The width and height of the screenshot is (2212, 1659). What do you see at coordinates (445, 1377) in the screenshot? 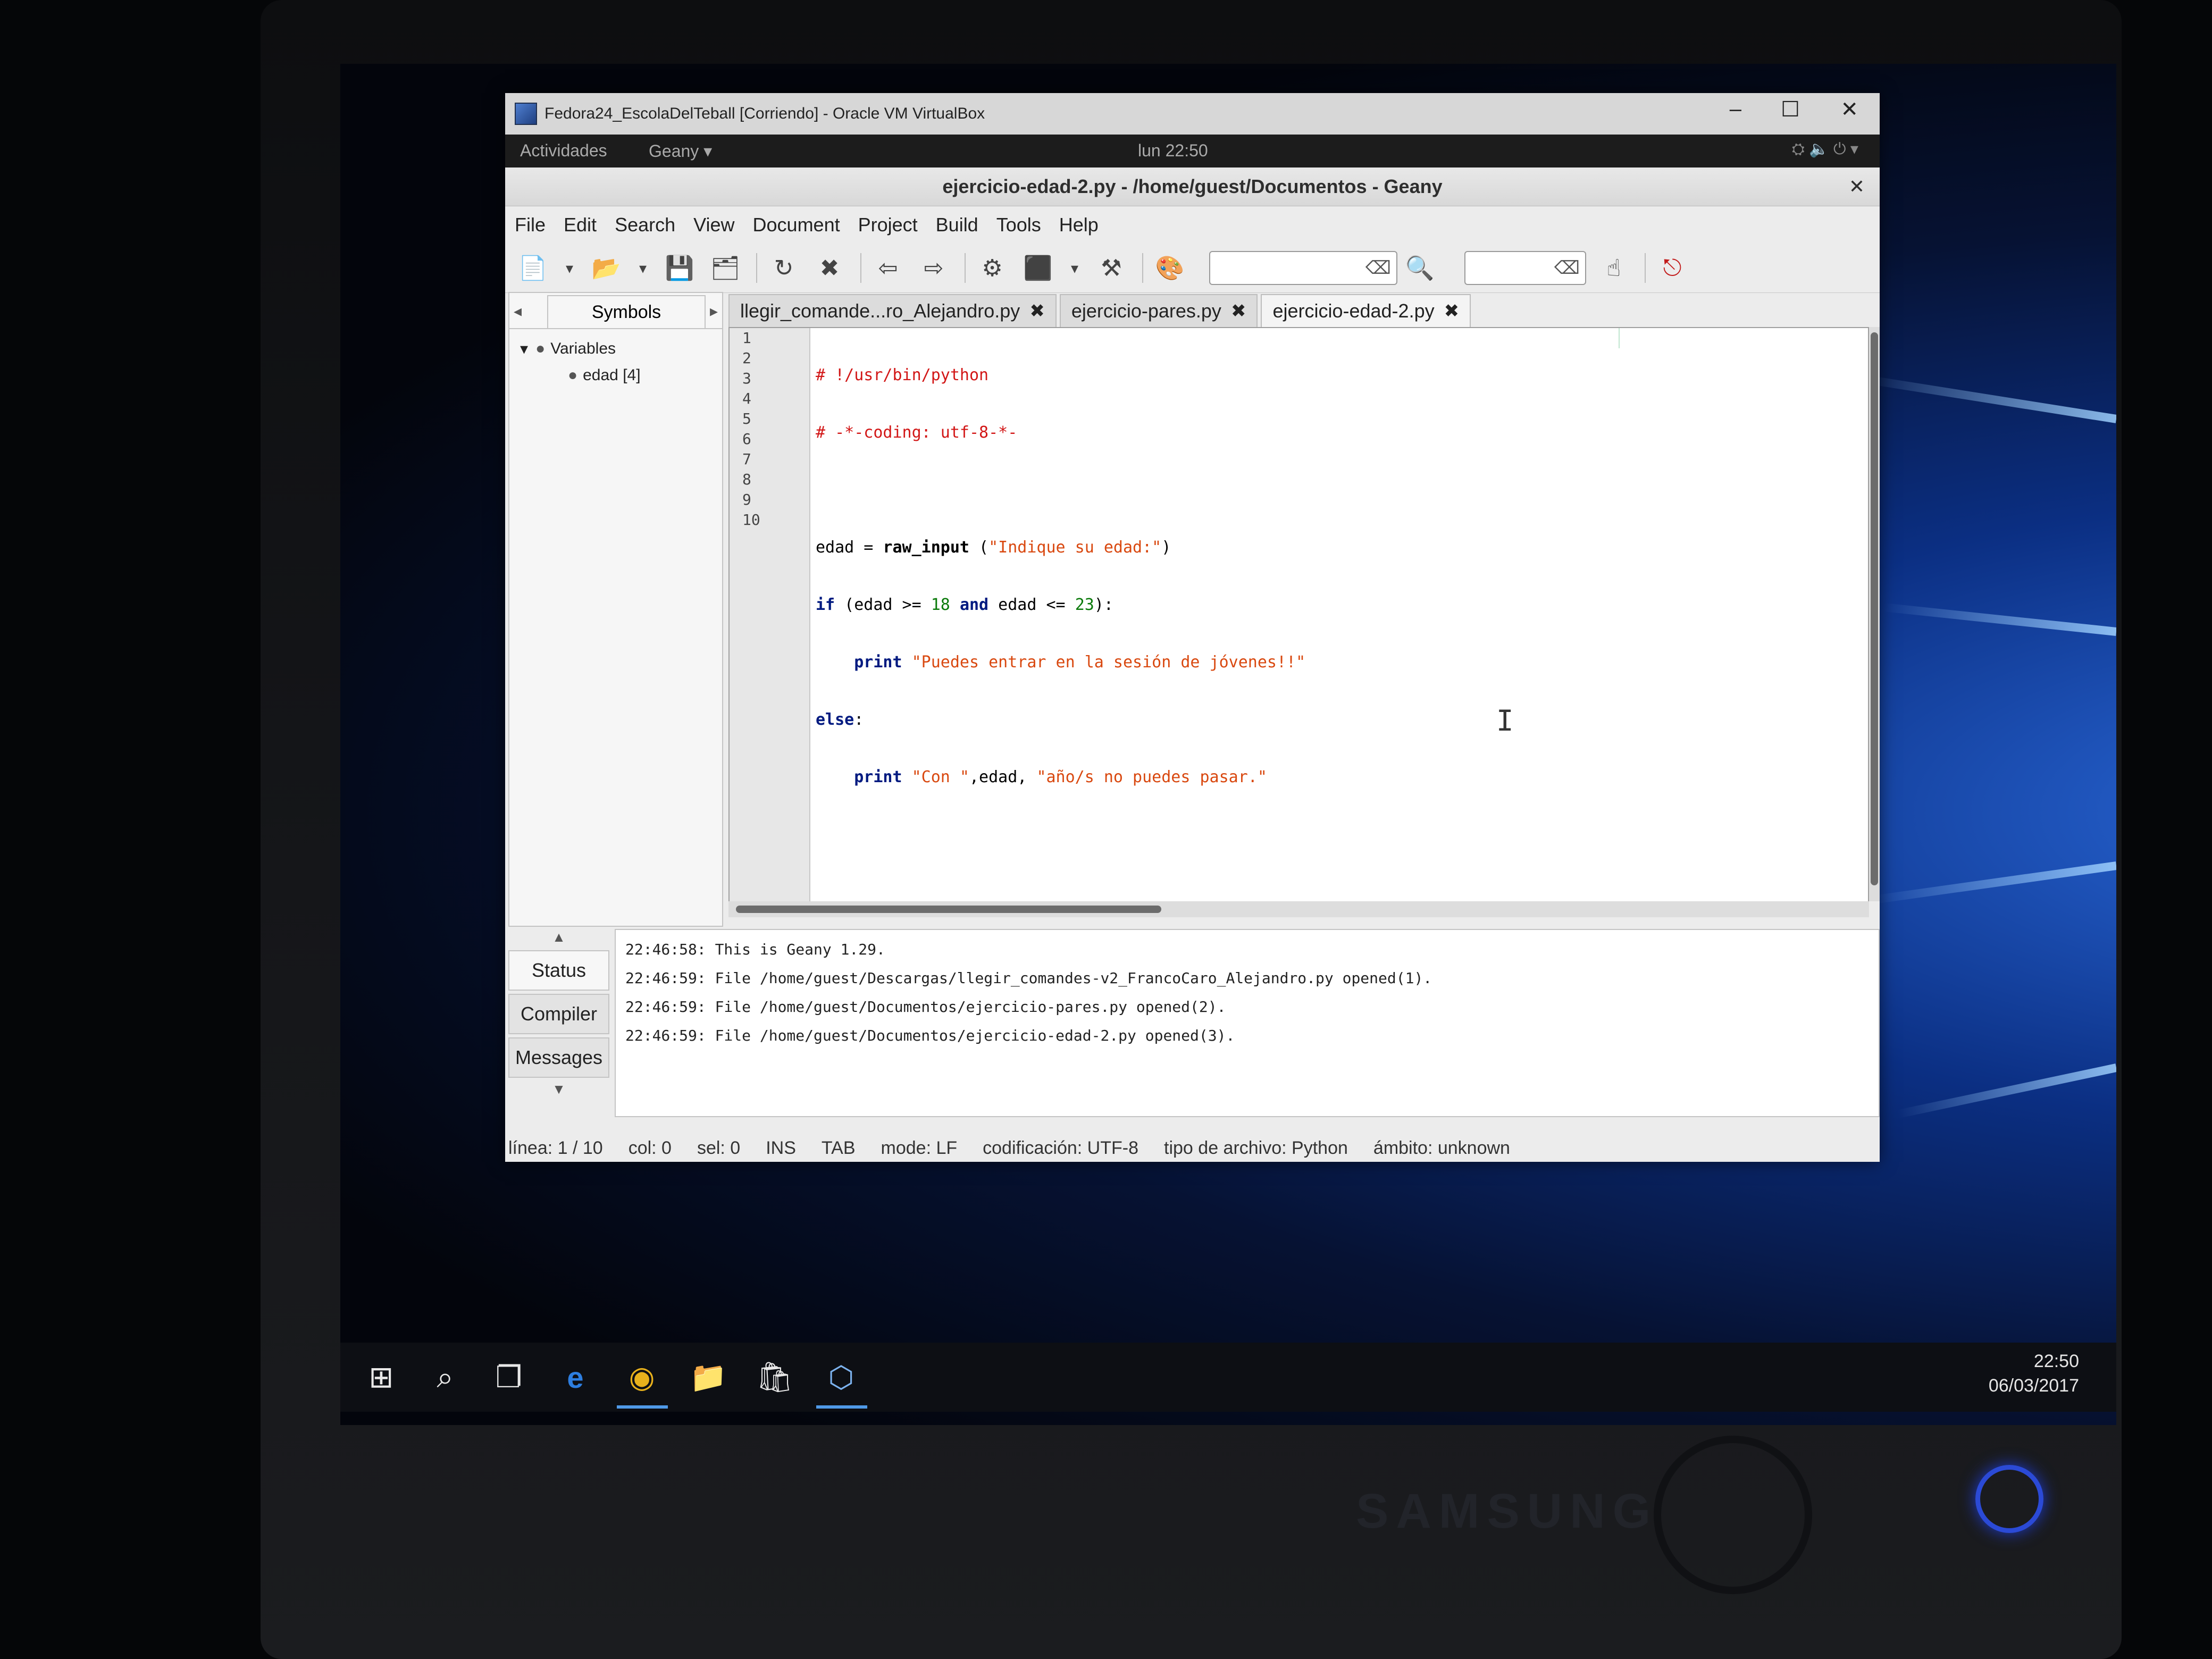
I see `search-icon: ⌕` at bounding box center [445, 1377].